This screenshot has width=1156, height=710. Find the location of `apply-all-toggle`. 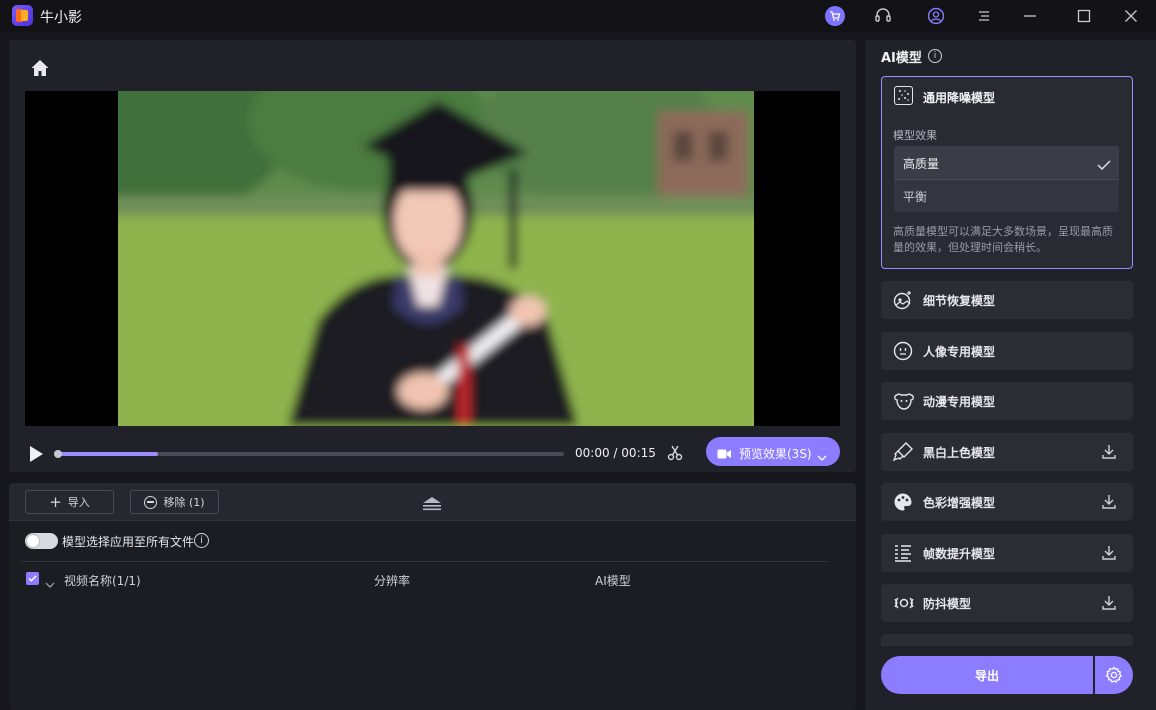

apply-all-toggle is located at coordinates (41, 541).